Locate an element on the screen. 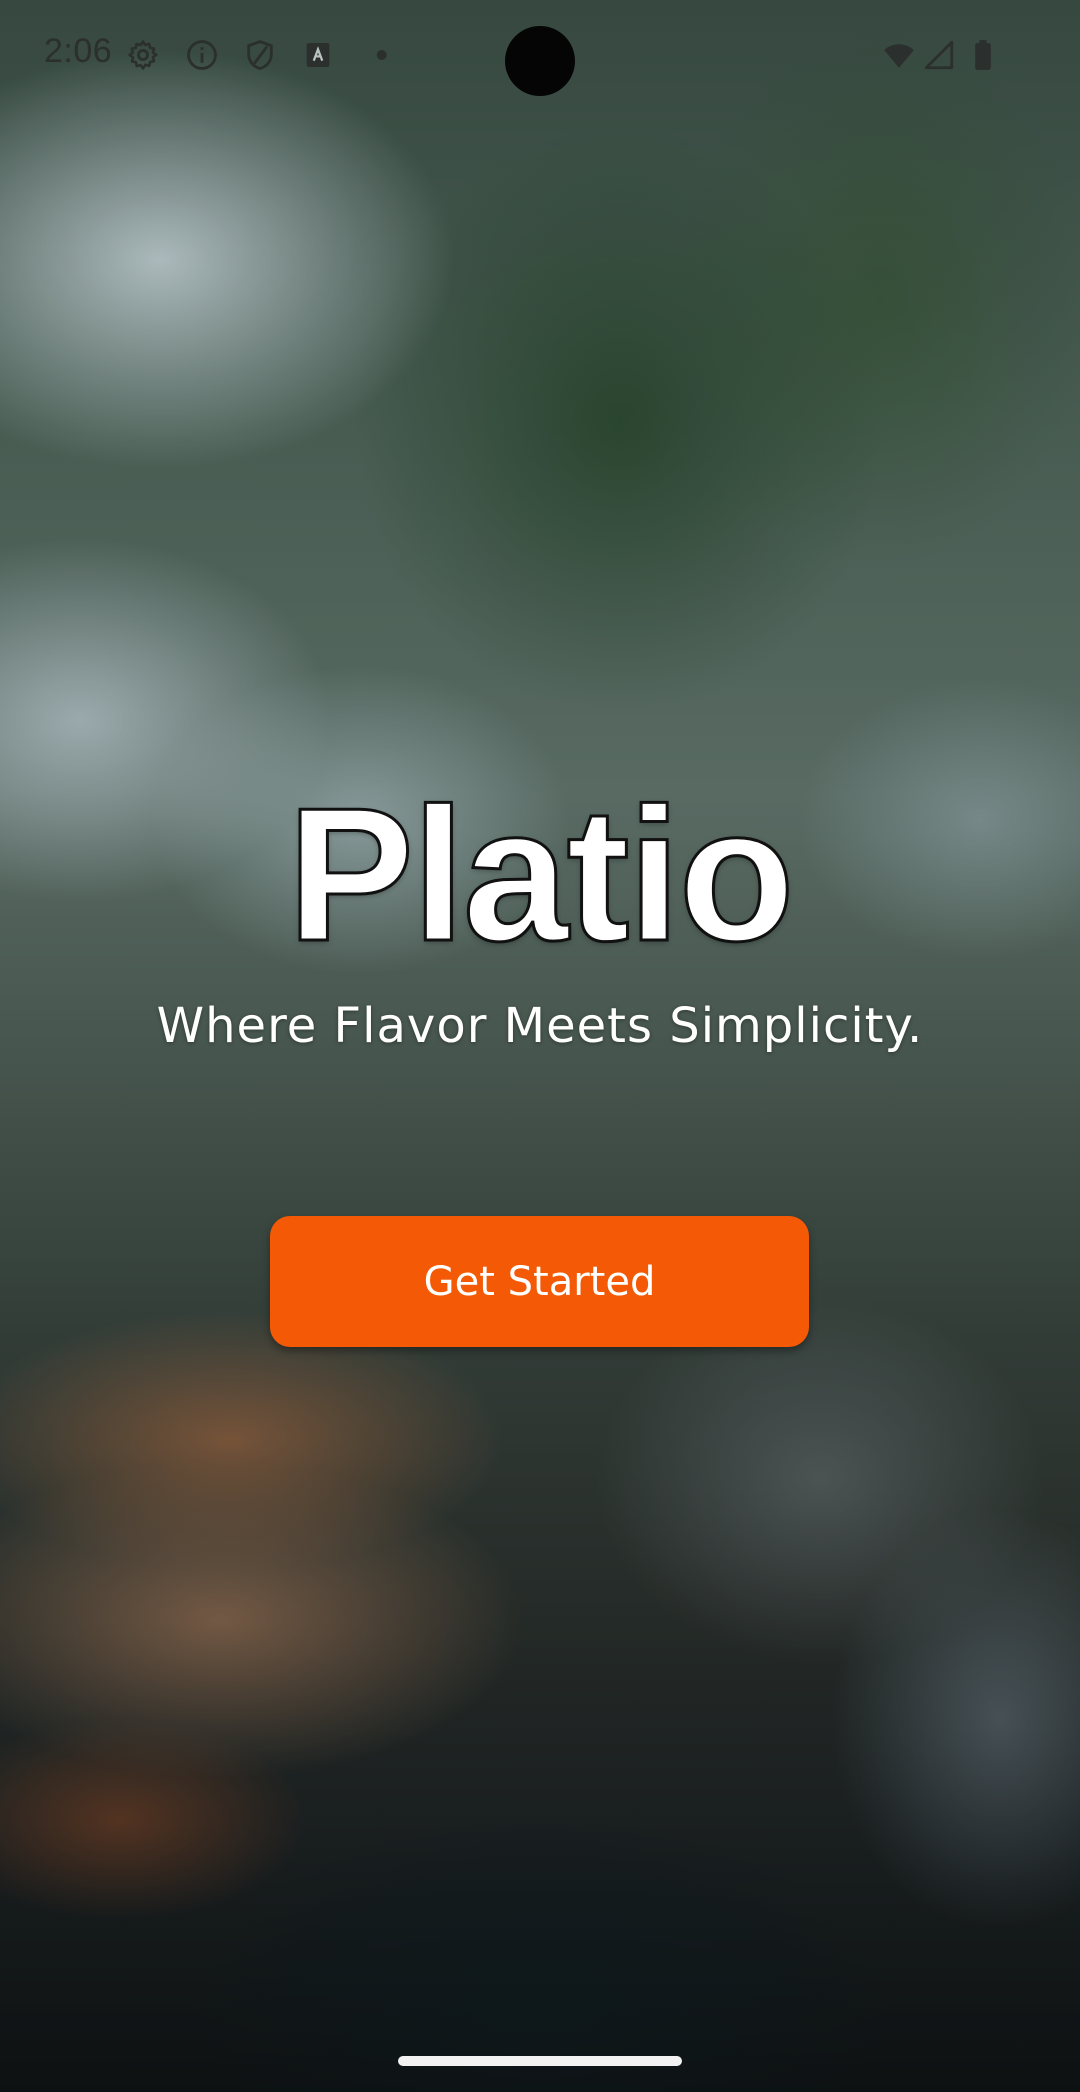 The width and height of the screenshot is (1080, 2092). tagline: Where Flavor Meets Simplicity. is located at coordinates (540, 1026).